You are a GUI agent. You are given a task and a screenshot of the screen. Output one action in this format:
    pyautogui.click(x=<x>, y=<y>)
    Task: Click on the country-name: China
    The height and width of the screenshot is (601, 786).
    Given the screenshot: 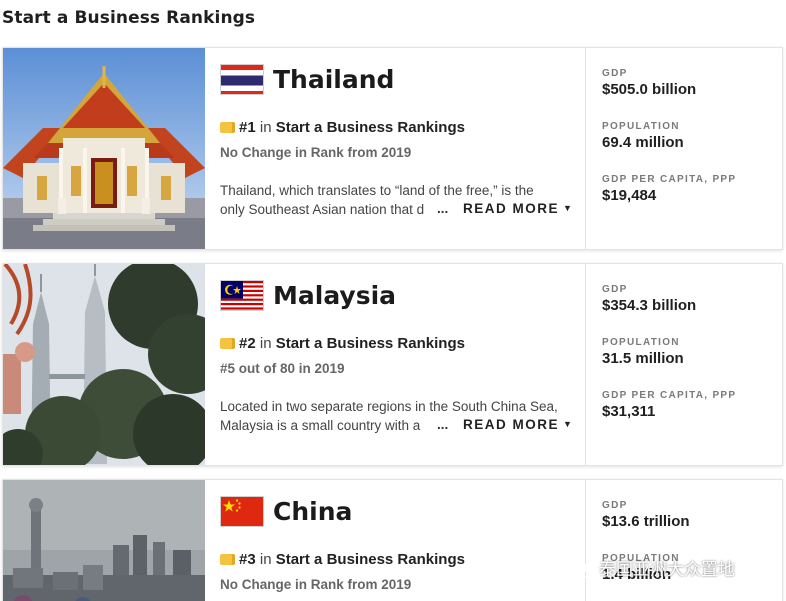 What is the action you would take?
    pyautogui.click(x=313, y=511)
    